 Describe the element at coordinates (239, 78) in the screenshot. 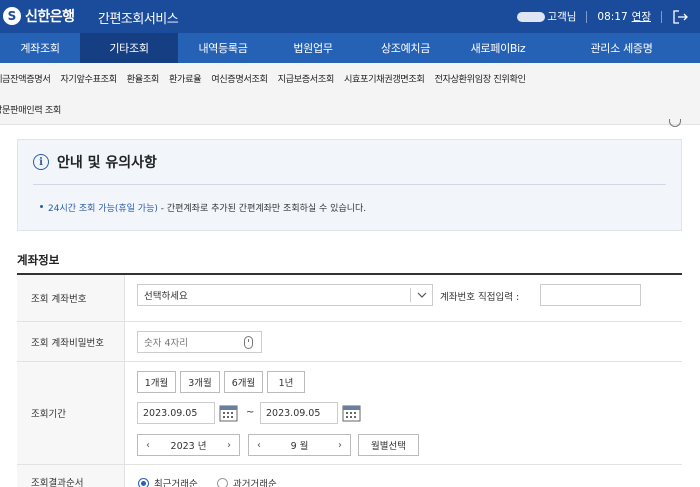

I see `sub-nav-item: 여신증명서조회` at that location.